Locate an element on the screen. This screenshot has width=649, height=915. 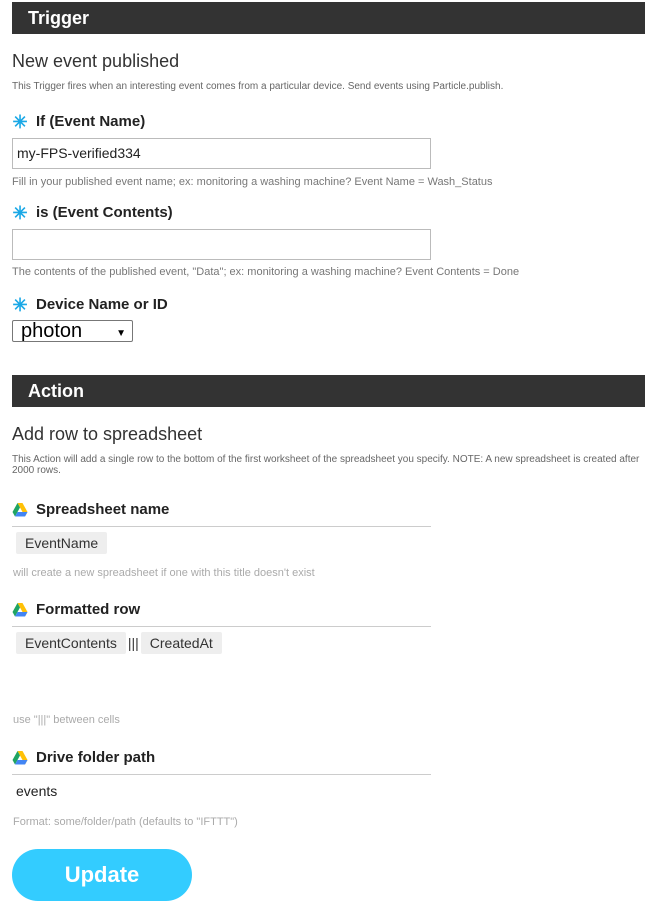
trigger-title: New event published is located at coordinates (96, 61).